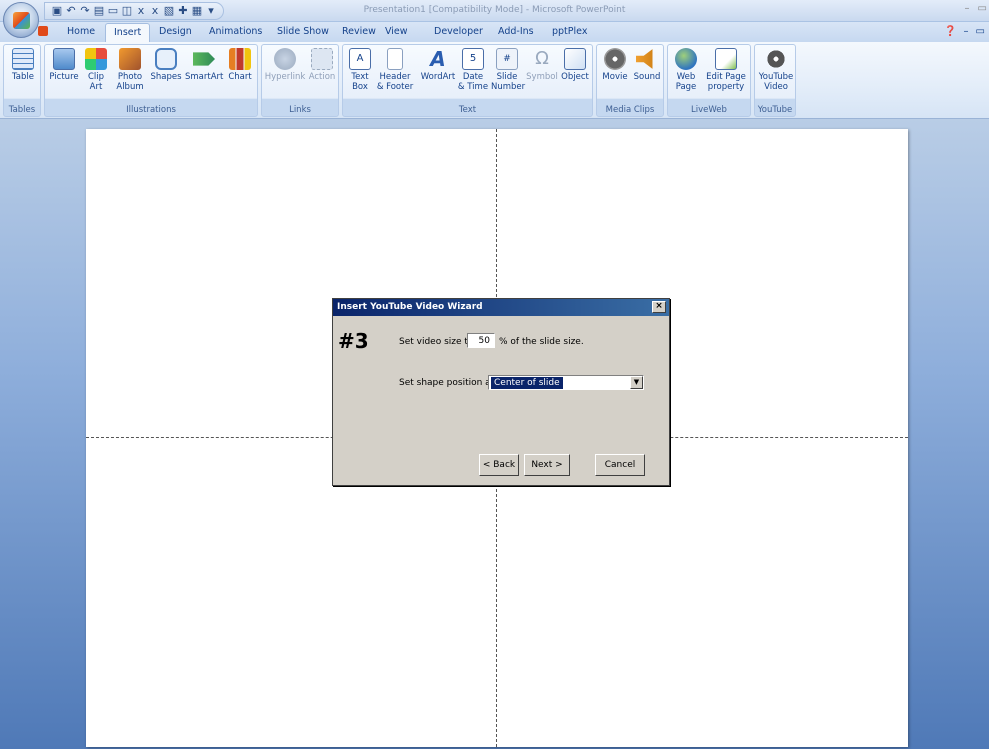 Image resolution: width=989 pixels, height=749 pixels. Describe the element at coordinates (542, 58) in the screenshot. I see `omega-icon: Ω` at that location.